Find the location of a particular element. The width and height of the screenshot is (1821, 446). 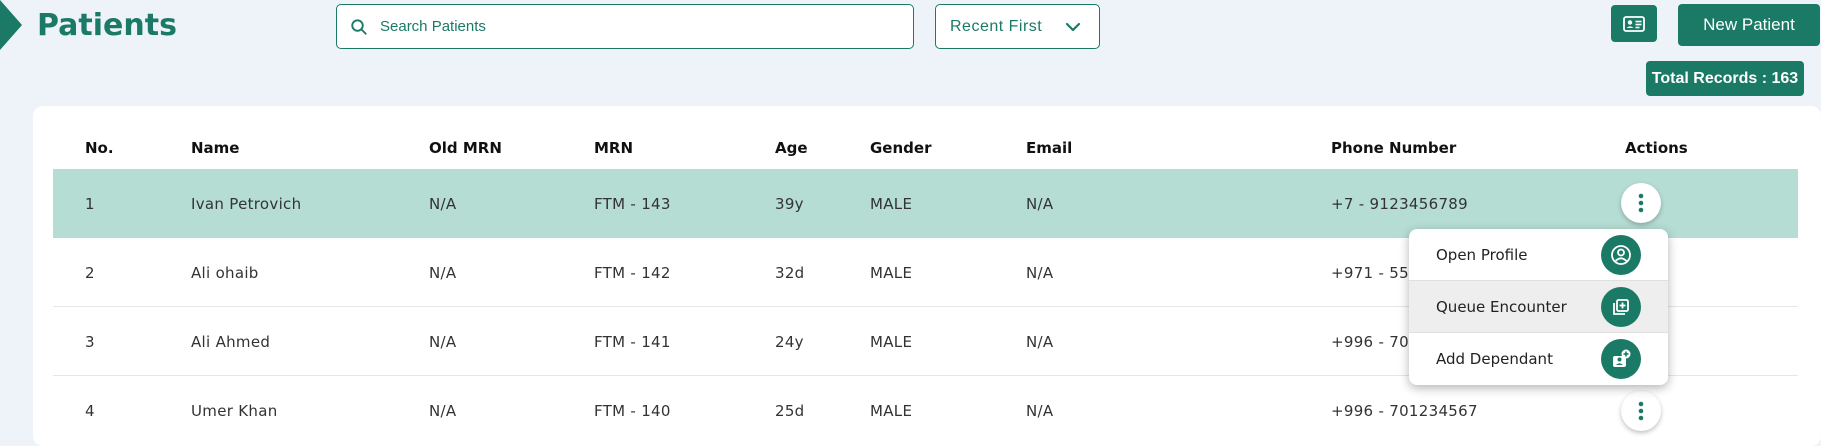

user-circle-icon is located at coordinates (1621, 255).